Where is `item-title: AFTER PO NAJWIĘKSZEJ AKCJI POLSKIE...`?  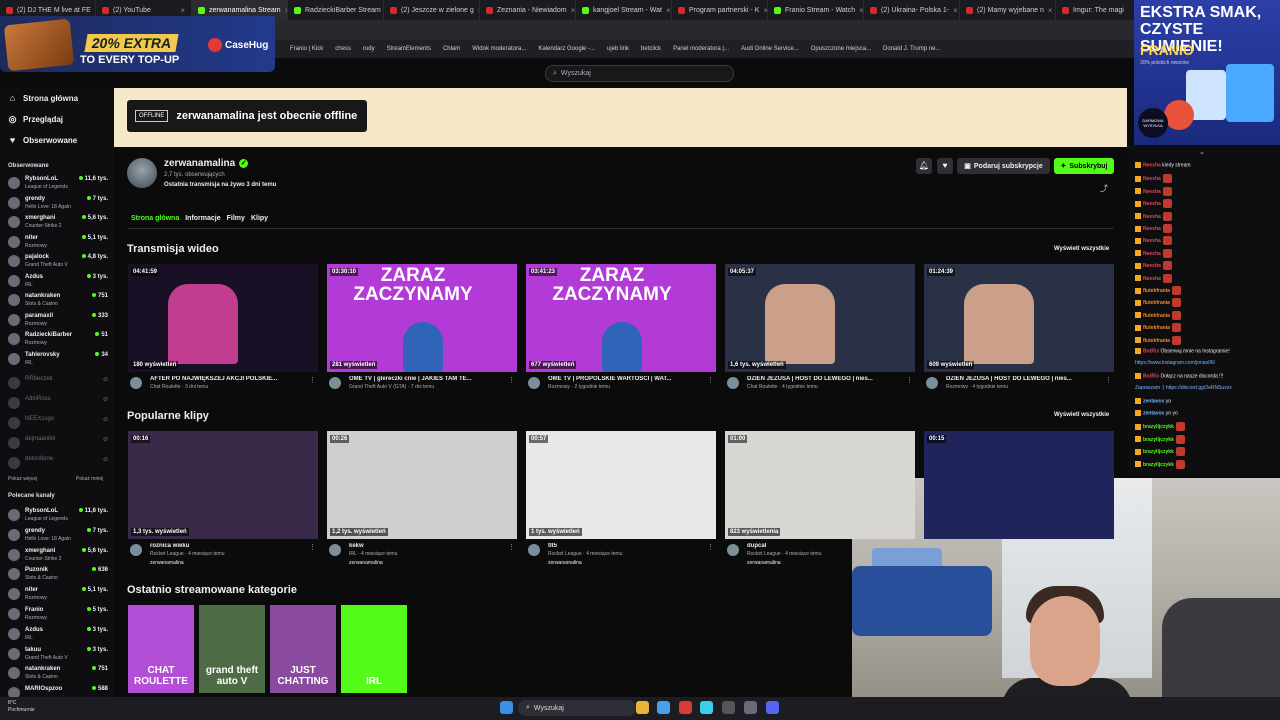 item-title: AFTER PO NAJWIĘKSZEJ AKCJI POLSKIE... is located at coordinates (230, 379).